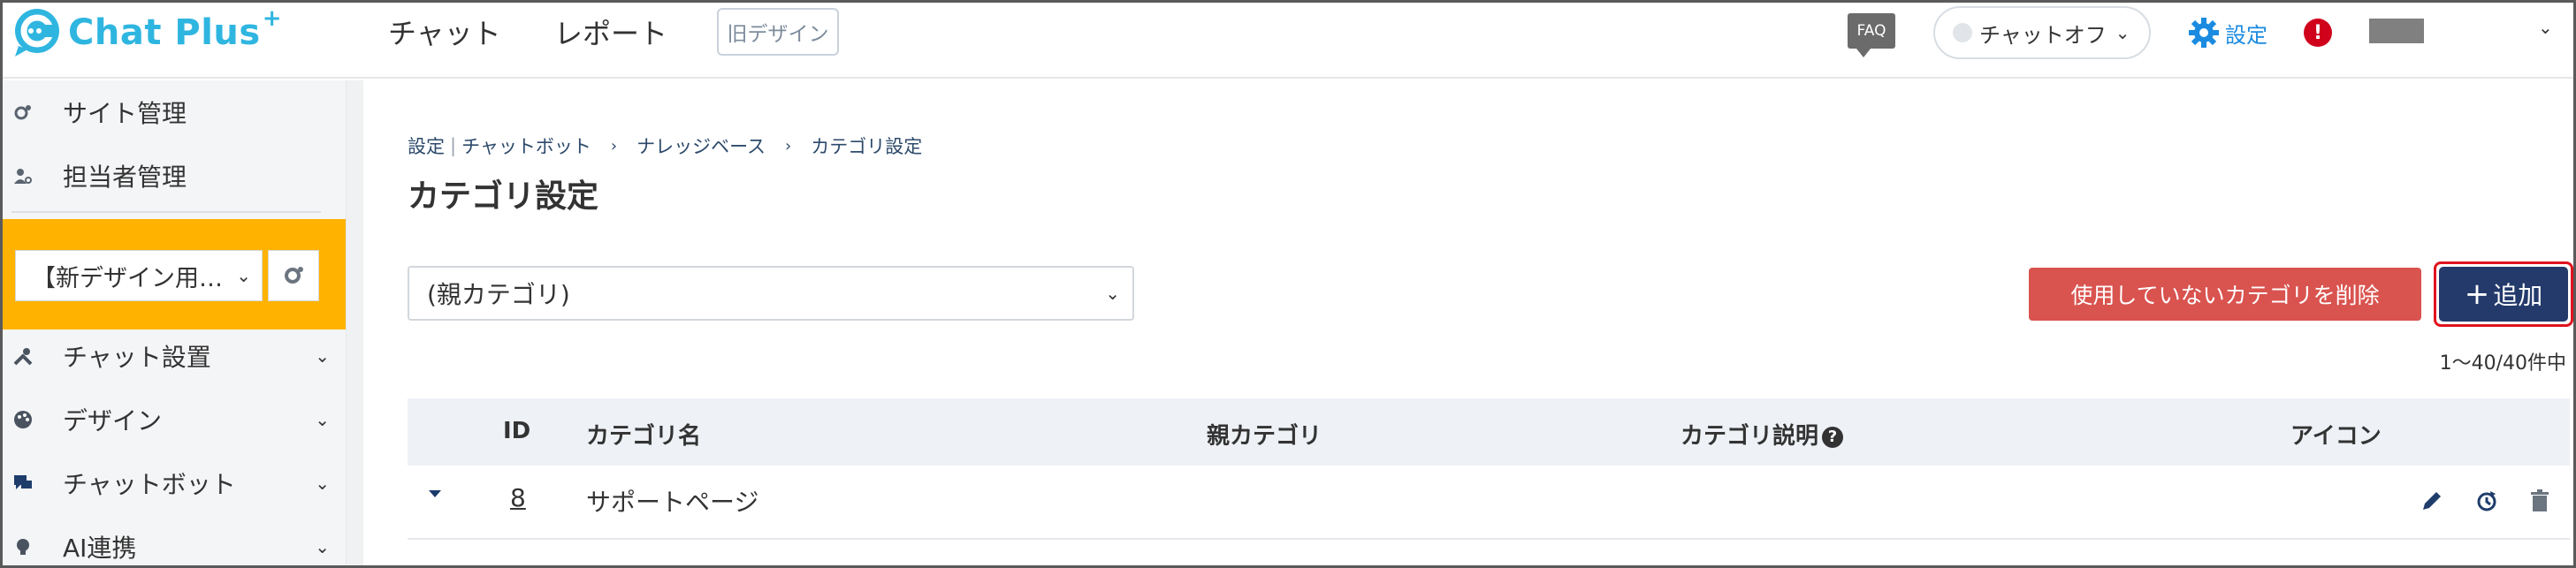 The height and width of the screenshot is (568, 2576). What do you see at coordinates (701, 146) in the screenshot?
I see `breadcrumb-item-knowledge-base: ナレッジベース` at bounding box center [701, 146].